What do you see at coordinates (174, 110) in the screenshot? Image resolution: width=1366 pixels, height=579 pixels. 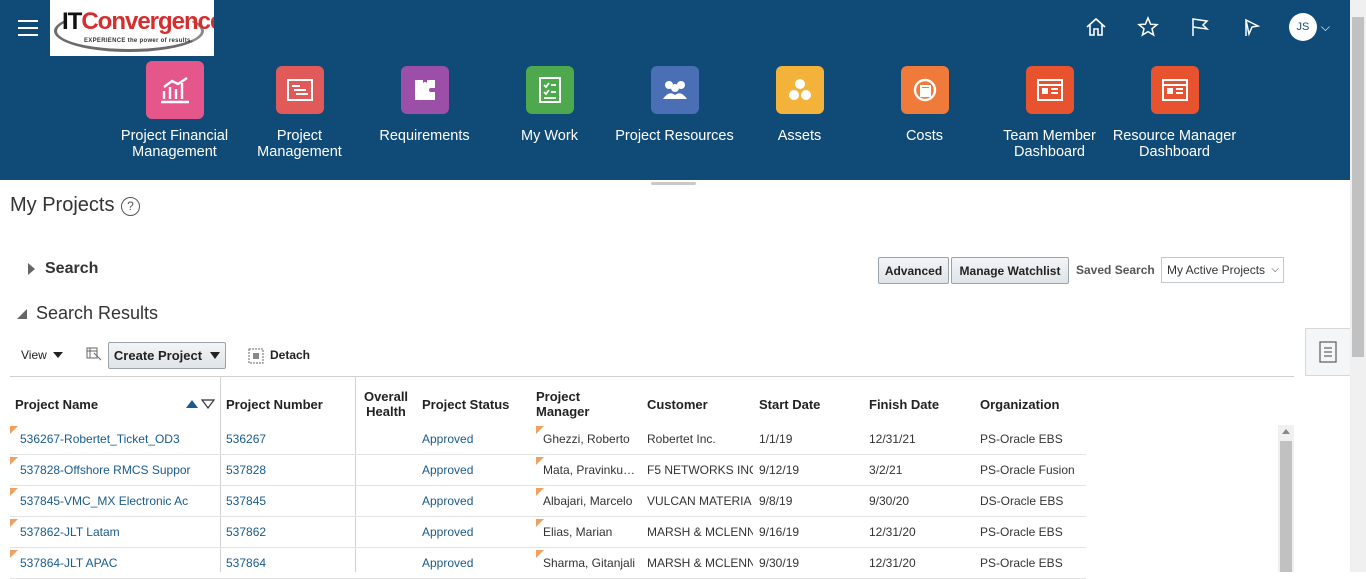 I see `app-project-financial-management: Project Financial Management` at bounding box center [174, 110].